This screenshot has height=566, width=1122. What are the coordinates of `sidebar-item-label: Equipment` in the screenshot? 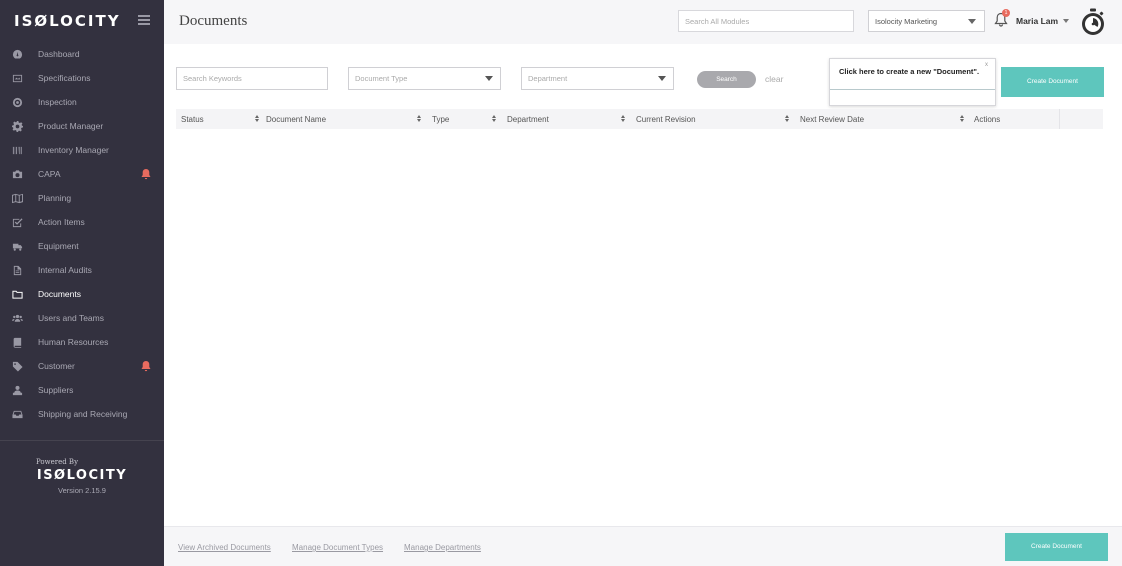 It's located at (58, 246).